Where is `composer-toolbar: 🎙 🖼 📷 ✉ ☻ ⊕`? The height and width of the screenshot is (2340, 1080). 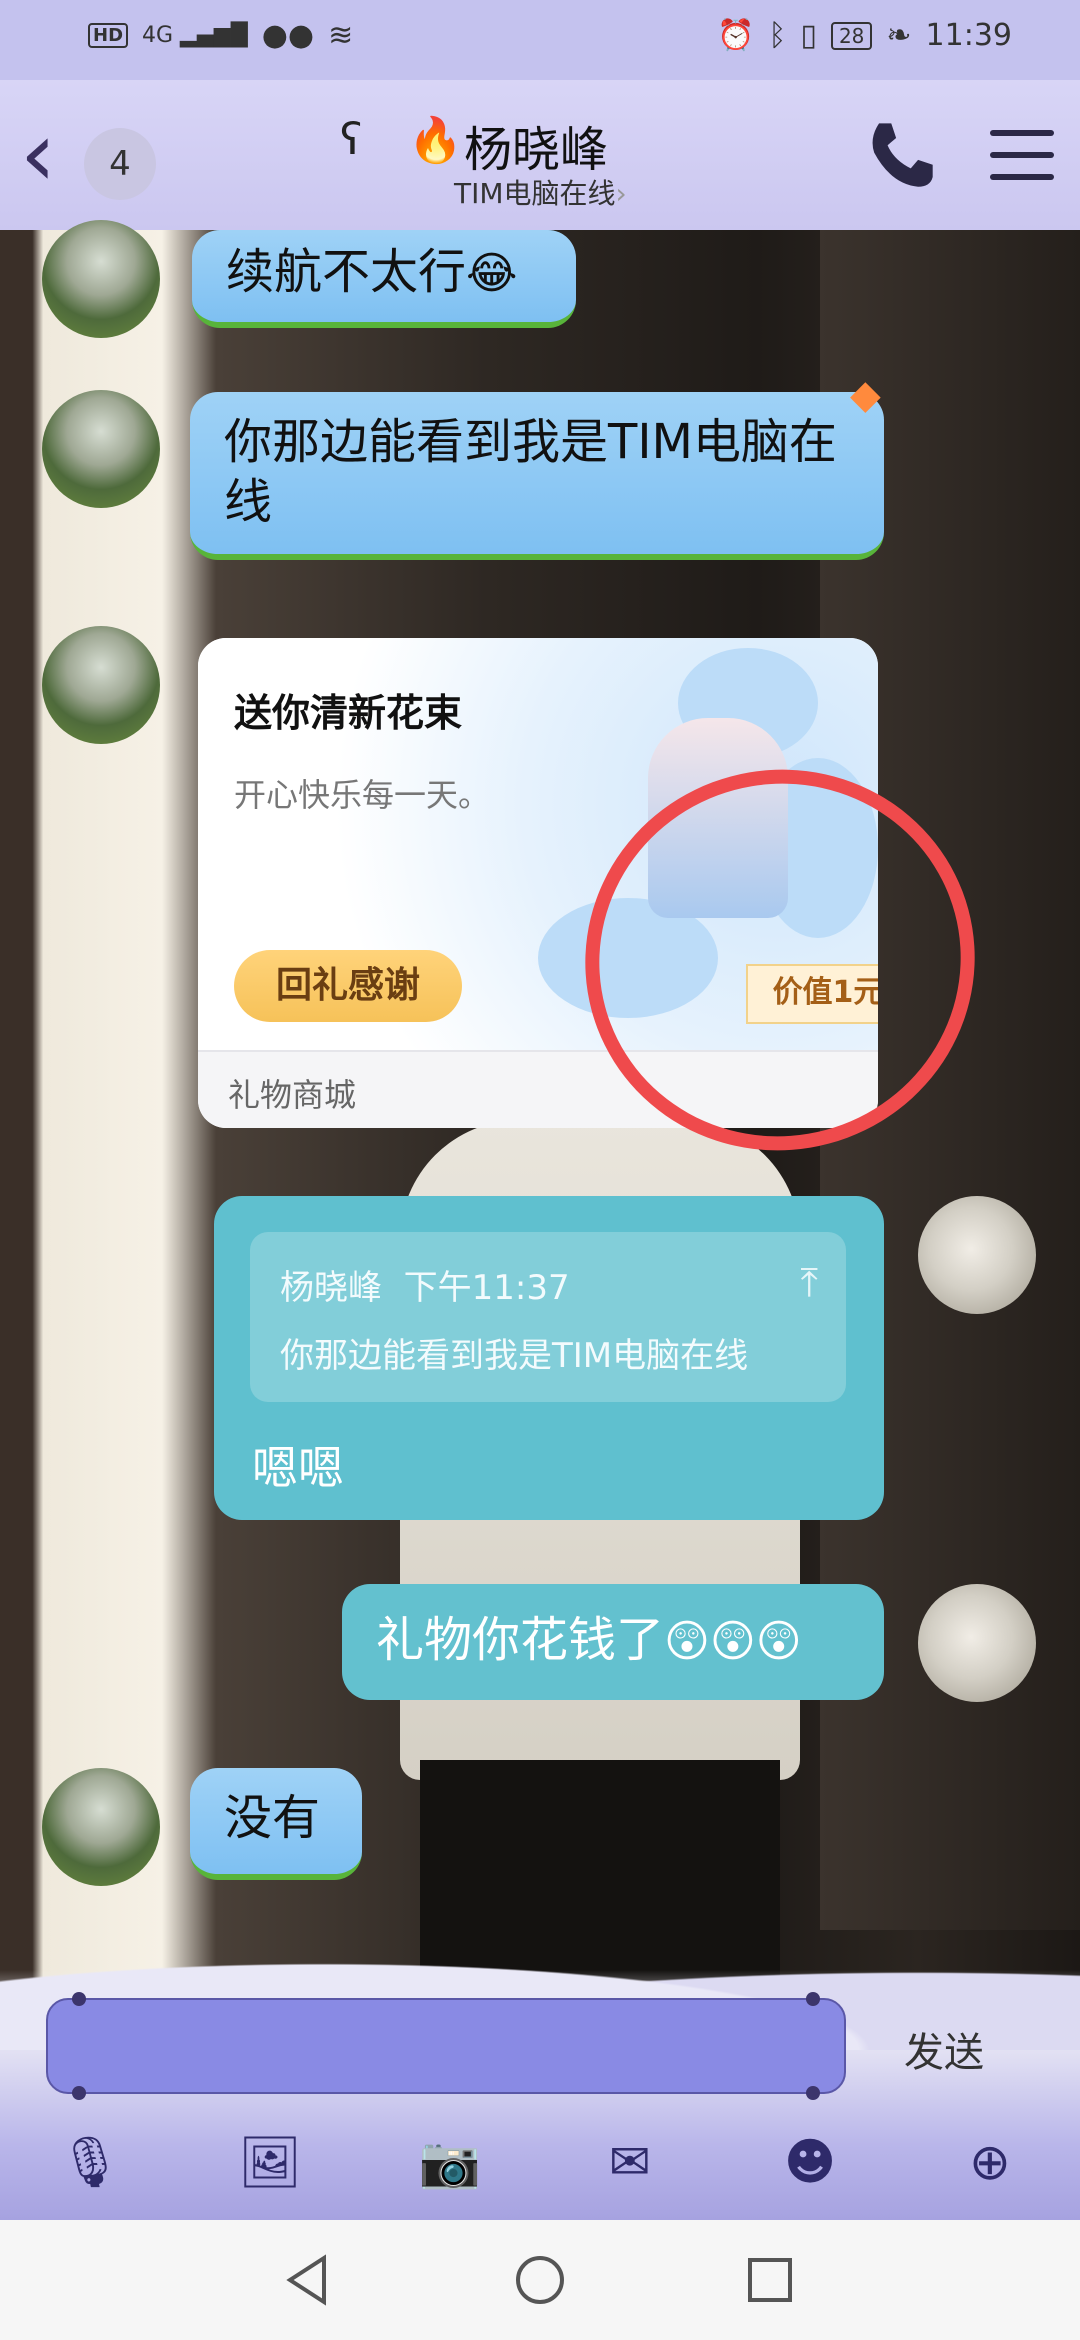
composer-toolbar: 🎙 🖼 📷 ✉ ☻ ⊕ is located at coordinates (540, 2170).